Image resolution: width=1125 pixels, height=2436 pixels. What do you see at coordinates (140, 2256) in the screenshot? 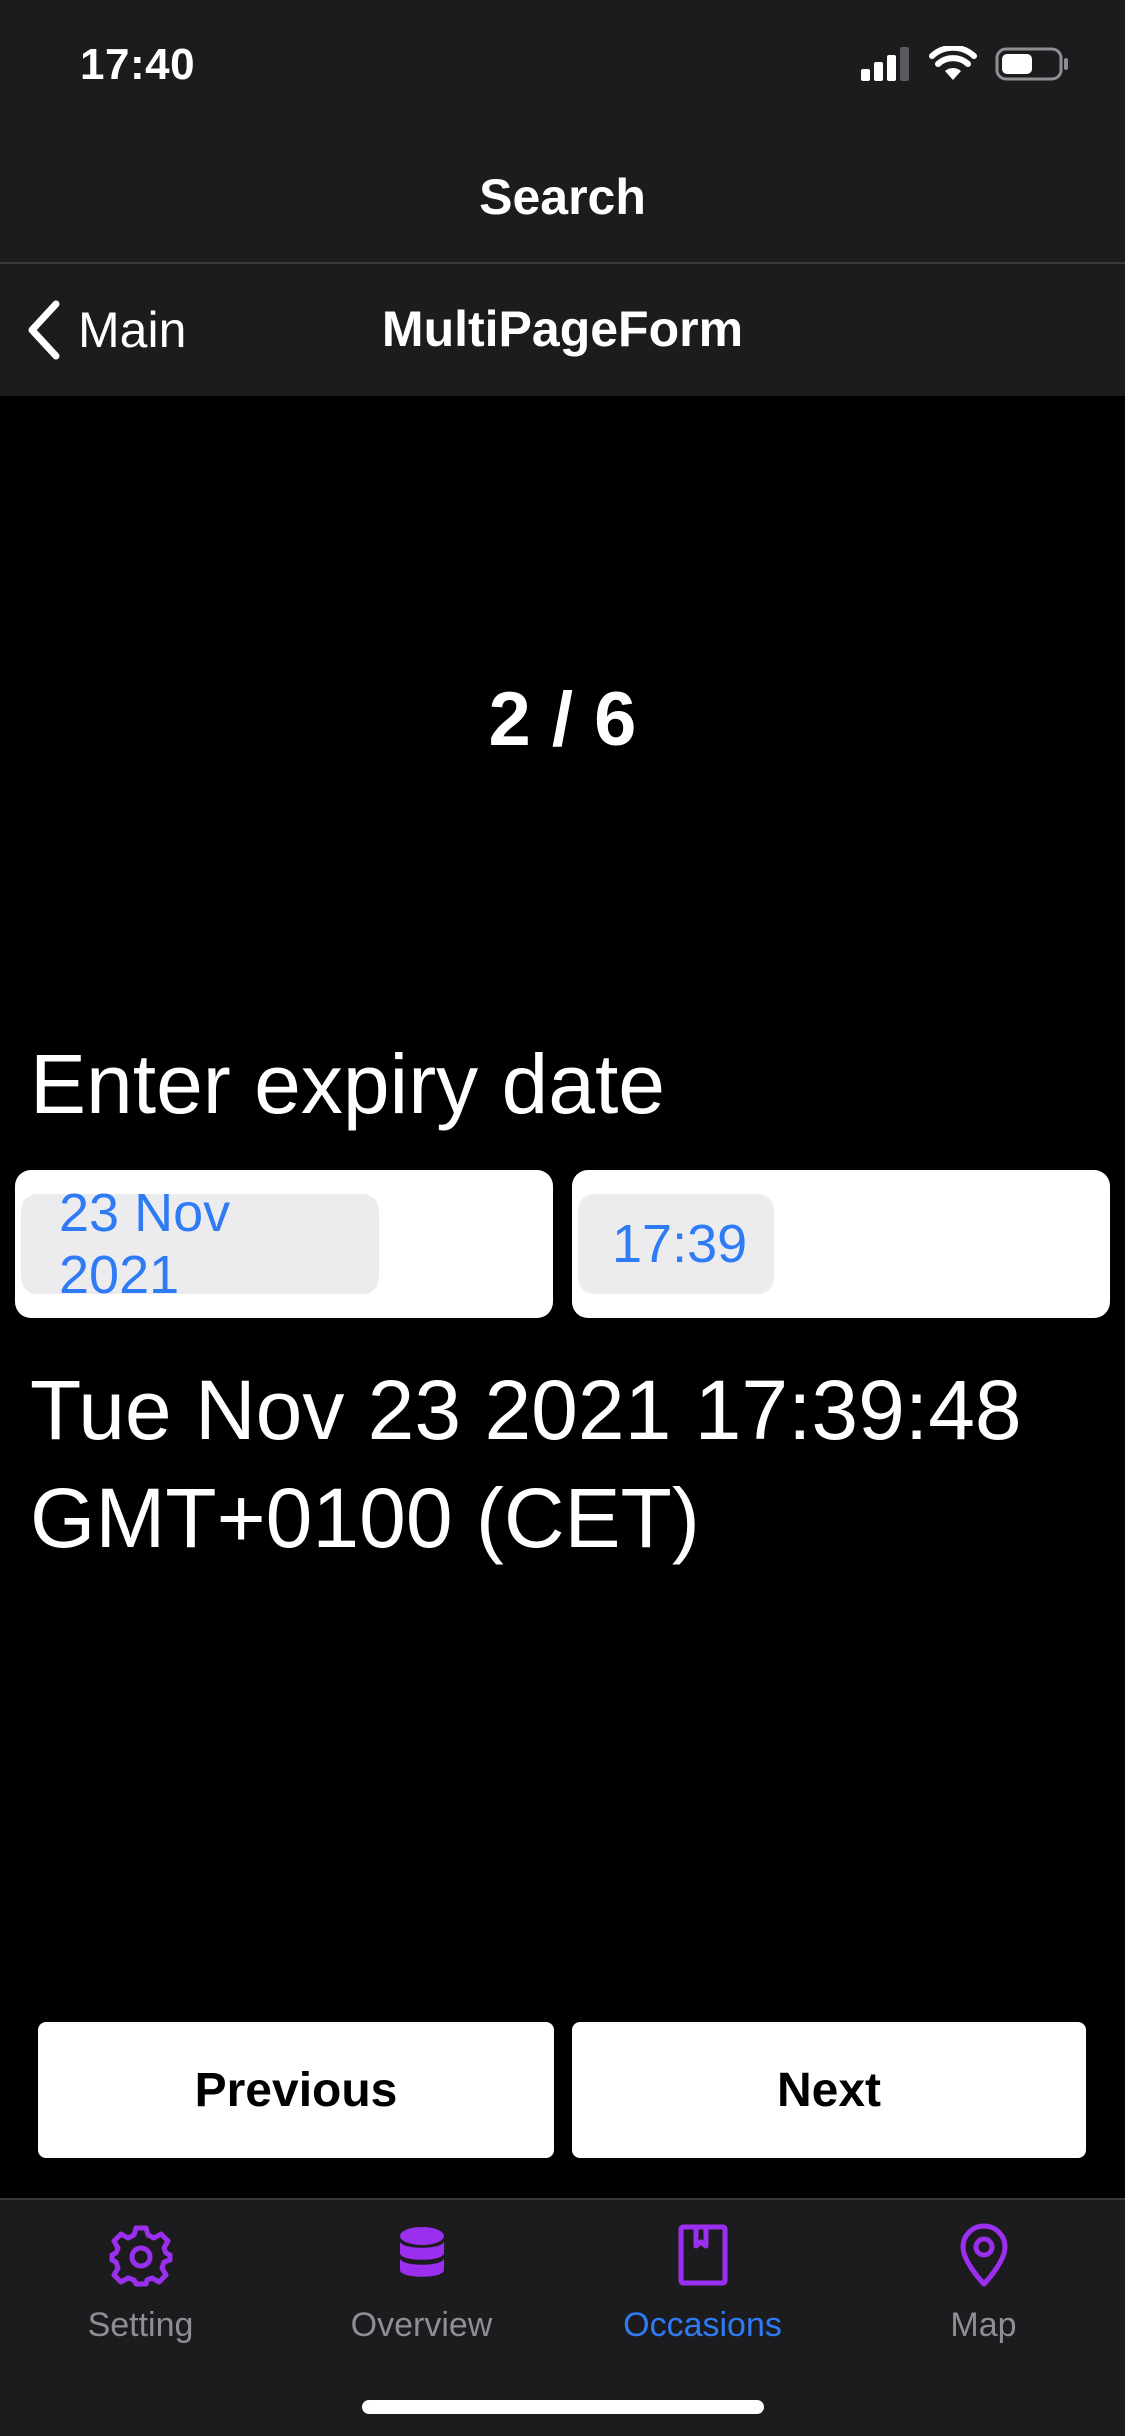
I see `gear-icon` at bounding box center [140, 2256].